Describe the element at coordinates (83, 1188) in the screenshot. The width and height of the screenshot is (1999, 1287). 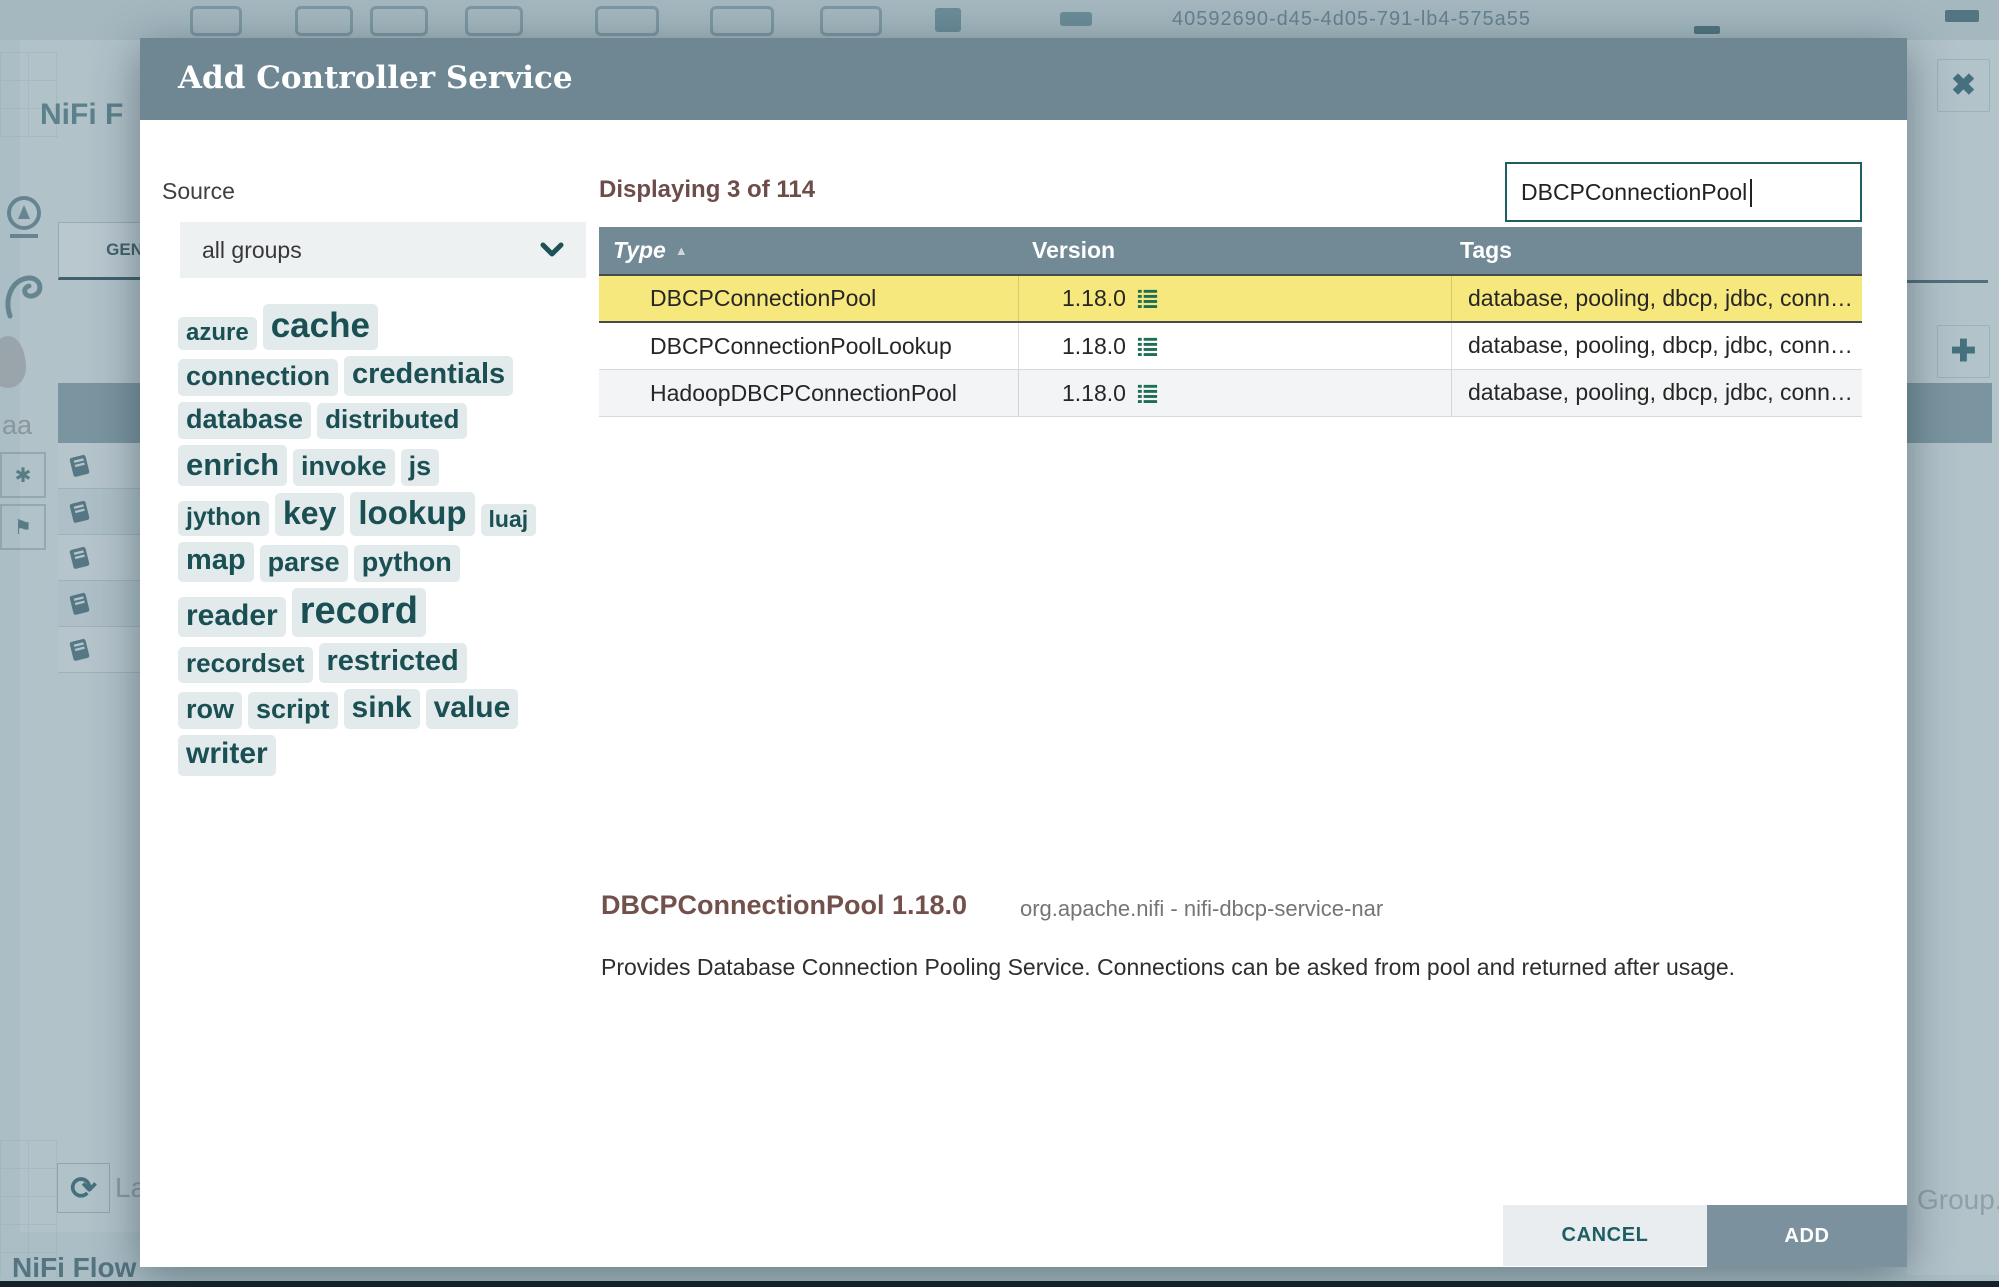
I see `refresh-icon: ⟳` at that location.